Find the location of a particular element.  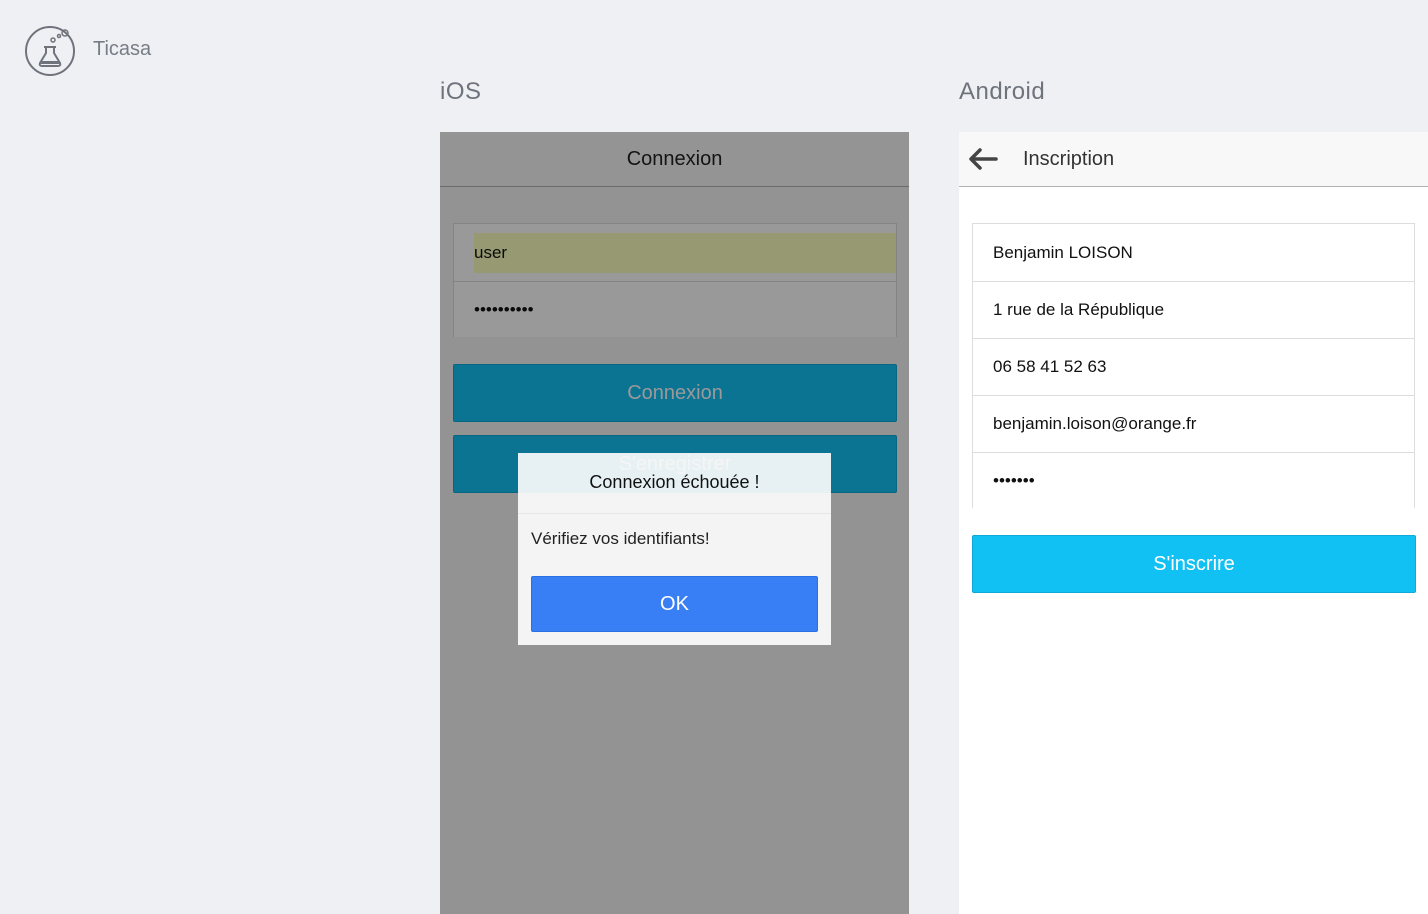

email-value: benjamin.loison@orange.fr is located at coordinates (1094, 424).